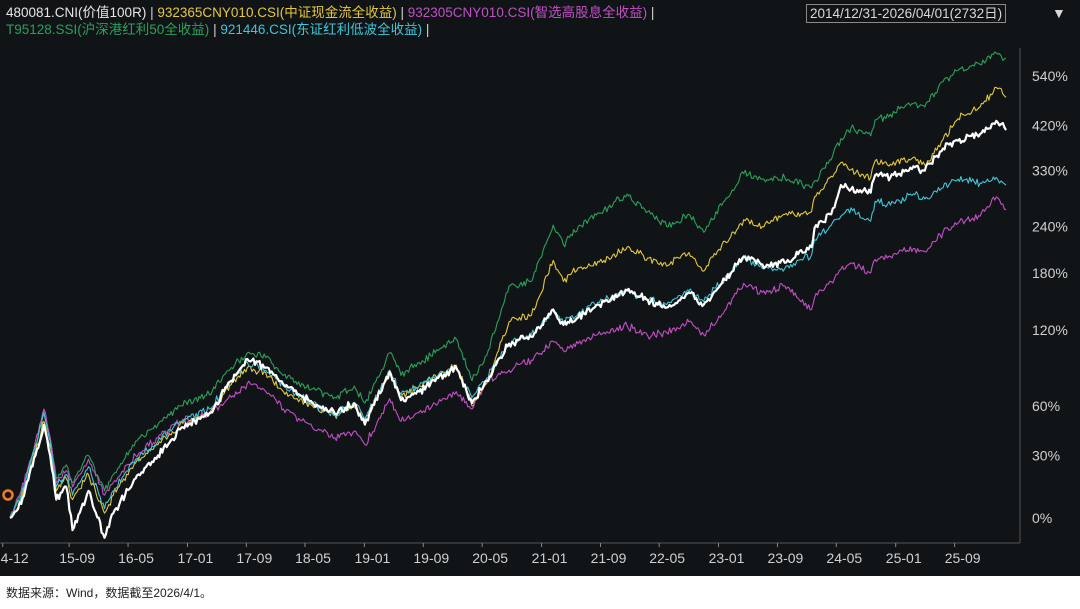  What do you see at coordinates (1046, 455) in the screenshot?
I see `y-tick-label: 30%` at bounding box center [1046, 455].